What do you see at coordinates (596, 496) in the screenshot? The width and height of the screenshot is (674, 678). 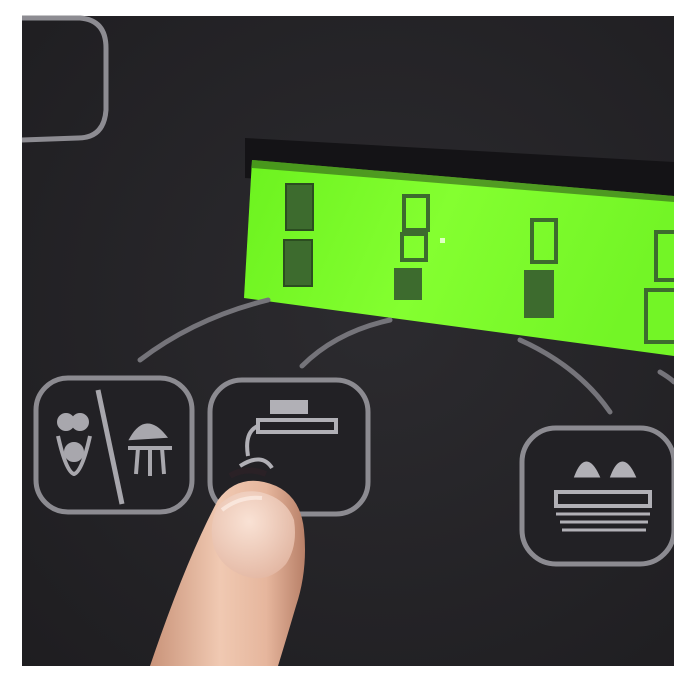 I see `heated-seat-button` at bounding box center [596, 496].